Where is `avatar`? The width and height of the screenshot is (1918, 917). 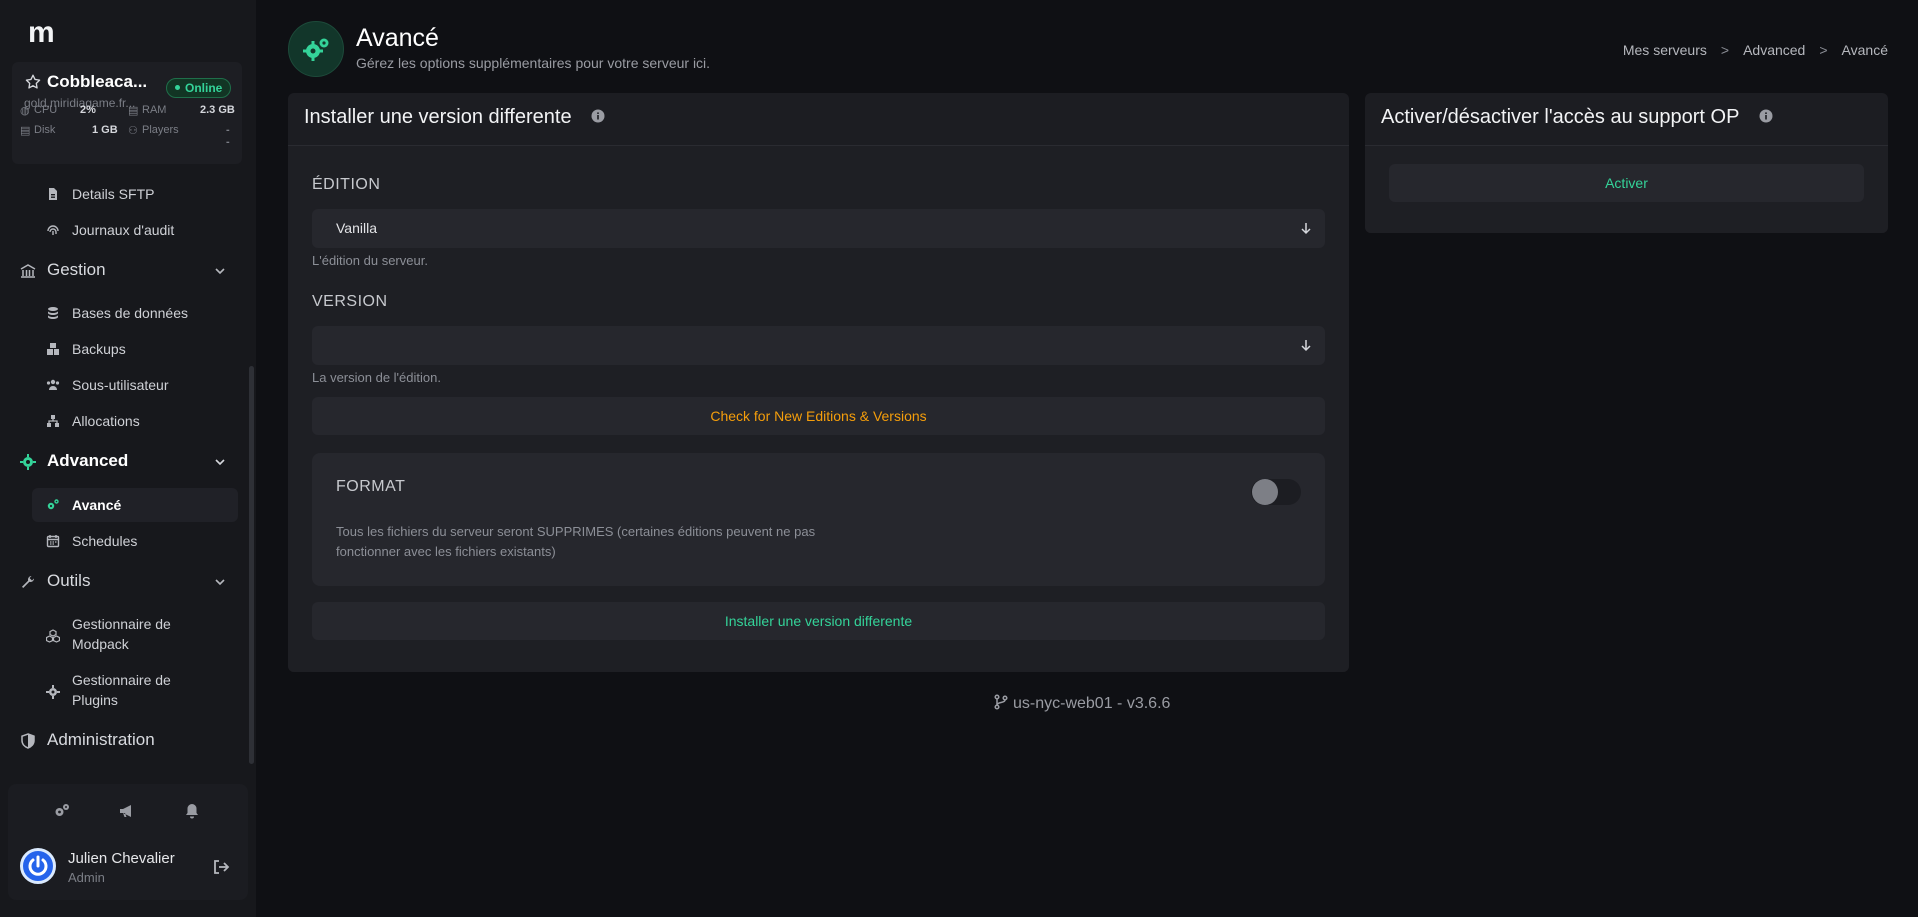
avatar is located at coordinates (38, 866).